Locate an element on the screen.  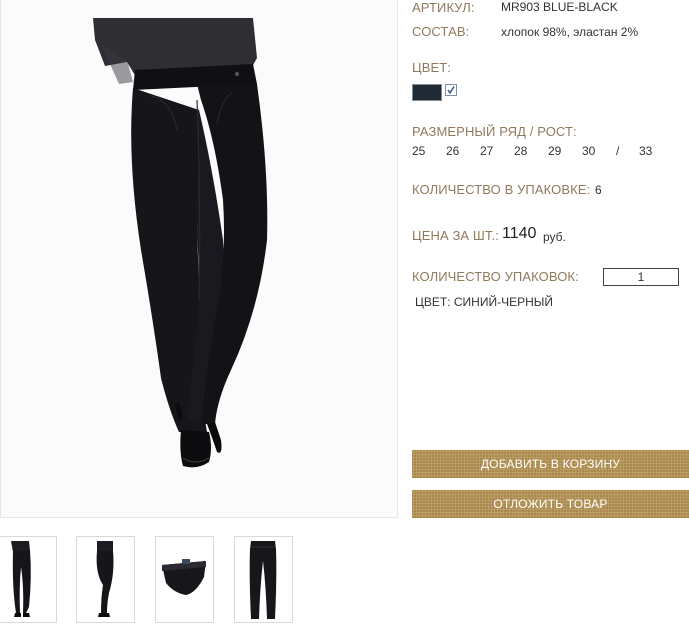
article-value: MR903 BLUE-BLACK is located at coordinates (559, 7).